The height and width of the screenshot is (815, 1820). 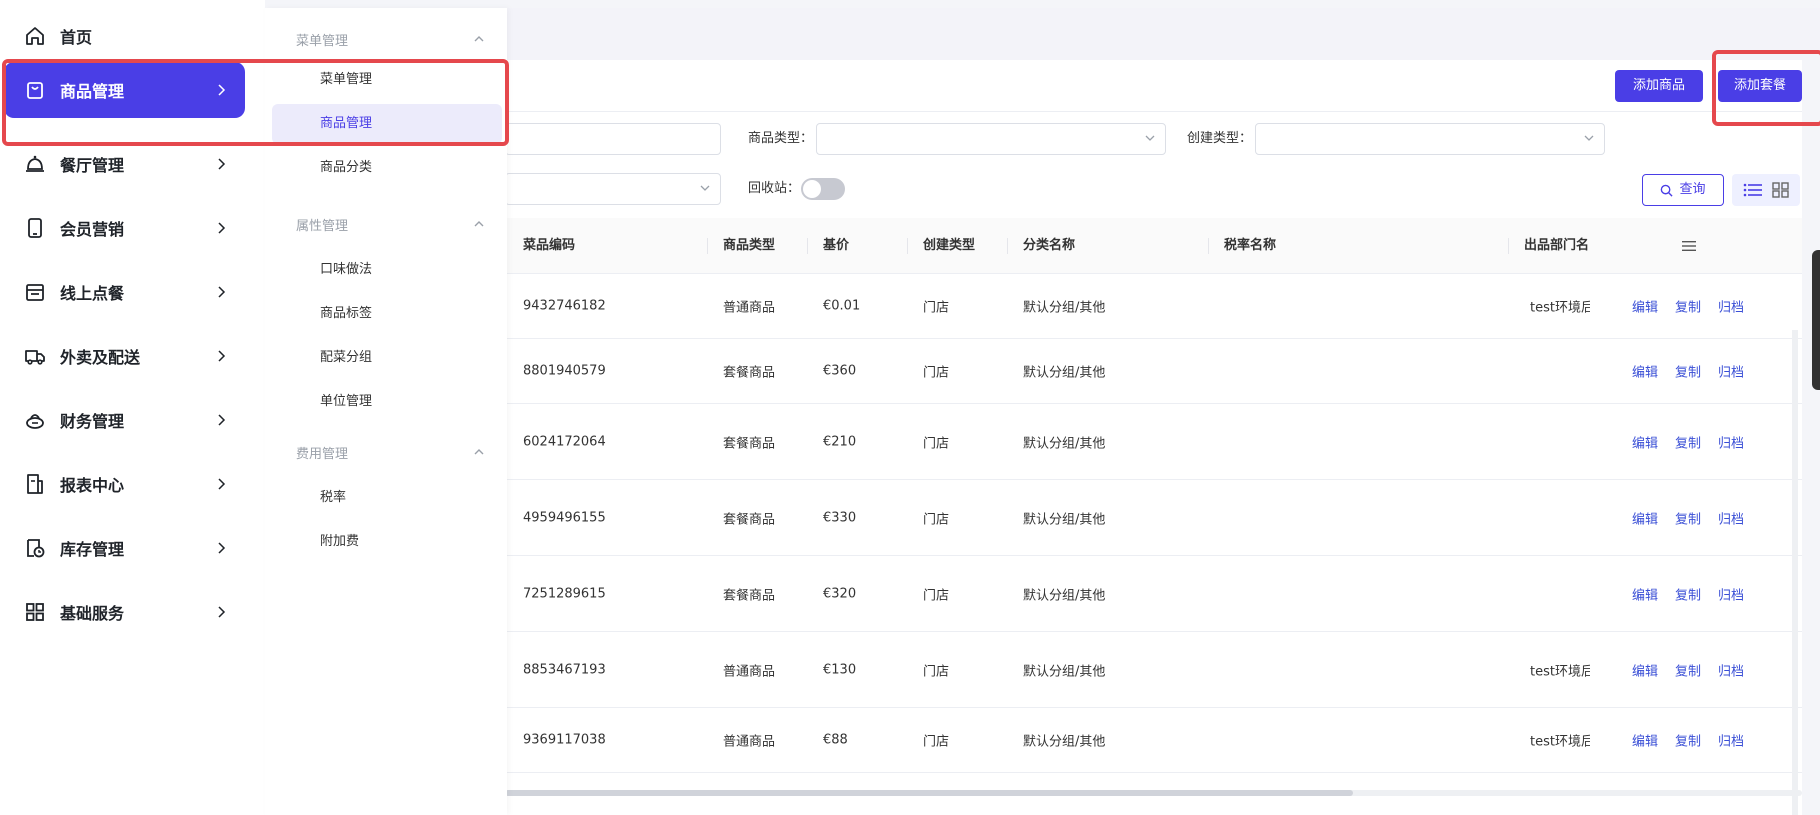 I want to click on add-product-button: 添加商品, so click(x=1659, y=86).